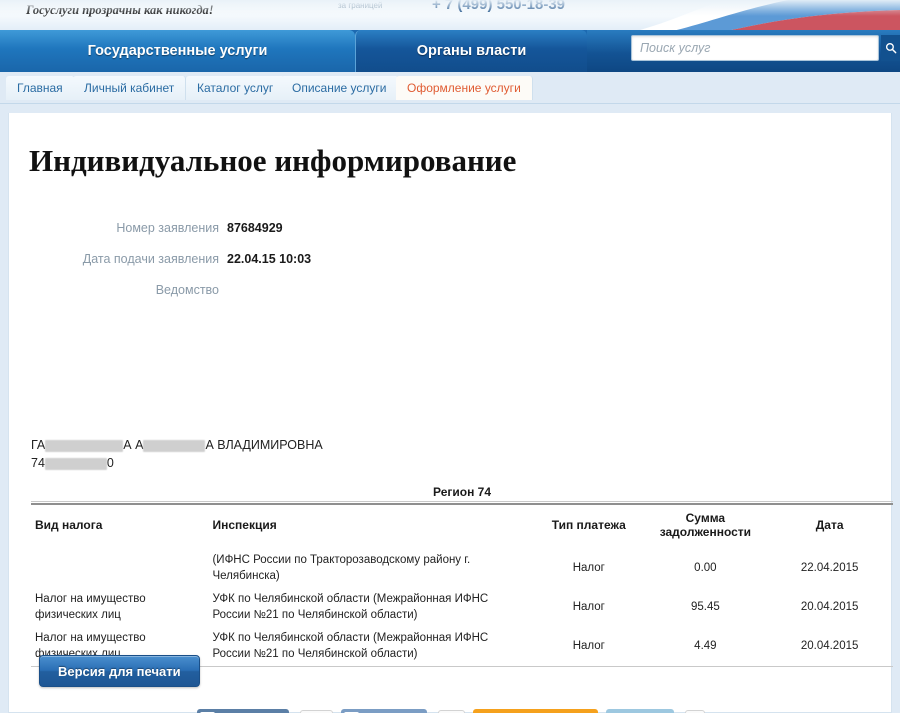 This screenshot has height=713, width=900. I want to click on field-value-application-number: 87684929, so click(255, 228).